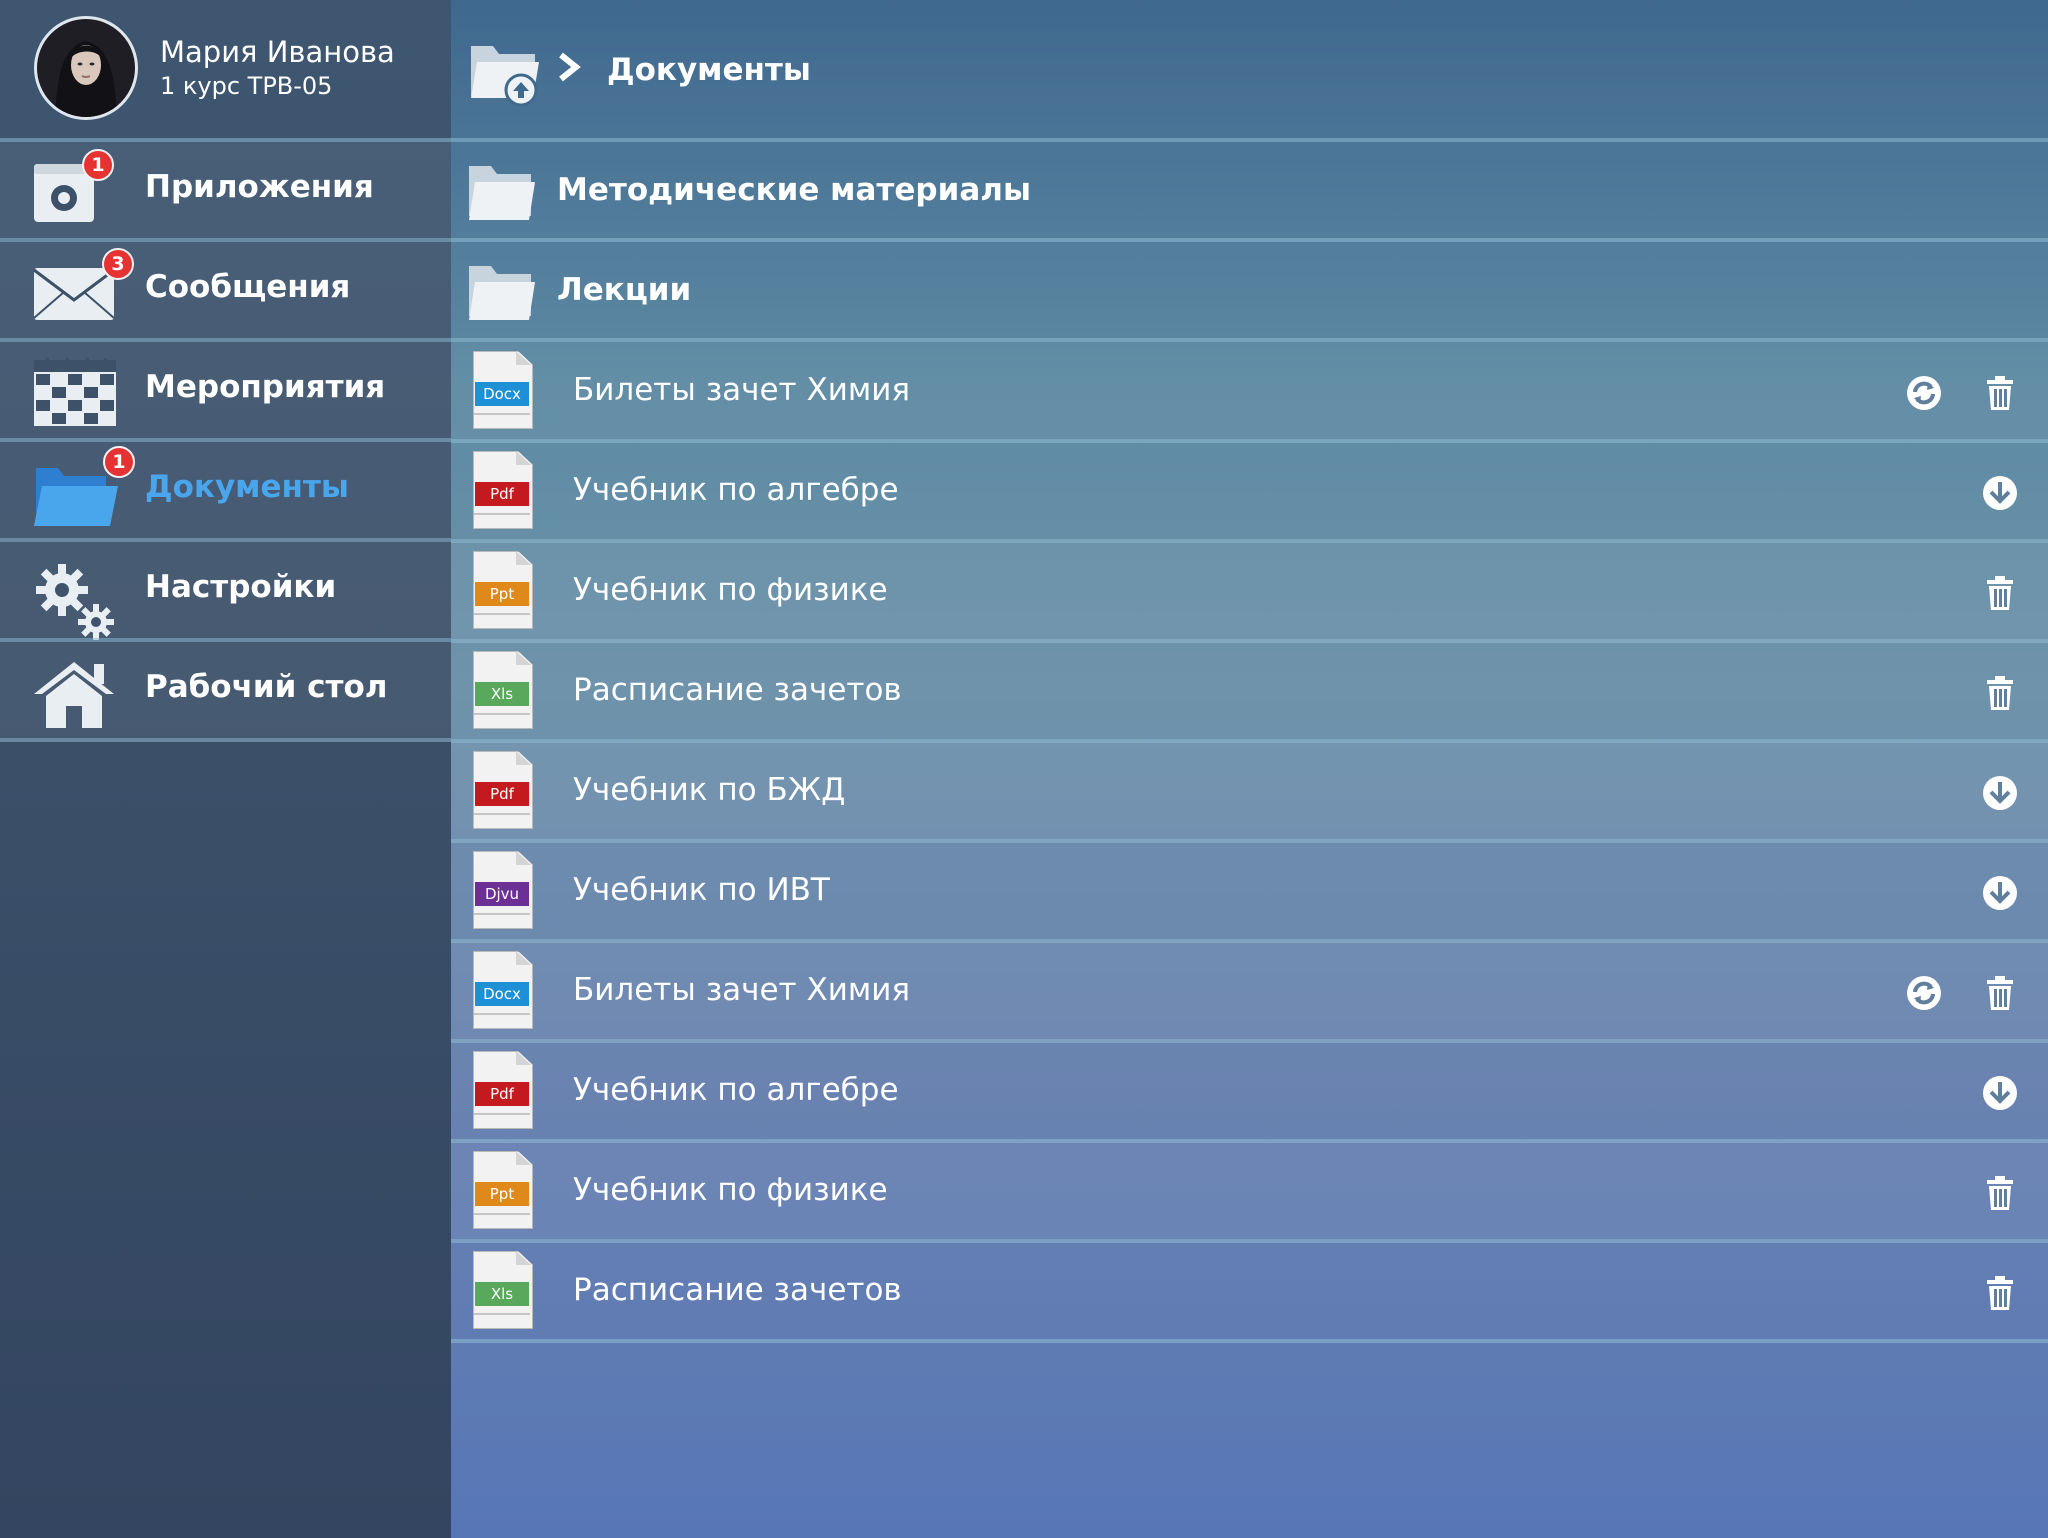  I want to click on file-type-tag: Djvu, so click(502, 894).